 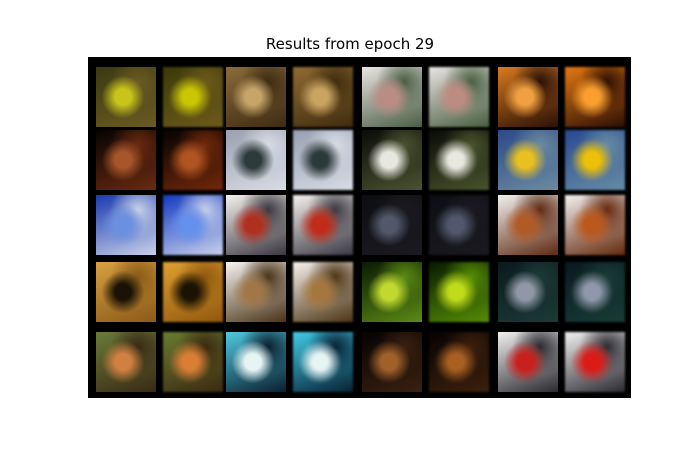 What do you see at coordinates (350, 44) in the screenshot?
I see `figure-title: Results from epoch 29` at bounding box center [350, 44].